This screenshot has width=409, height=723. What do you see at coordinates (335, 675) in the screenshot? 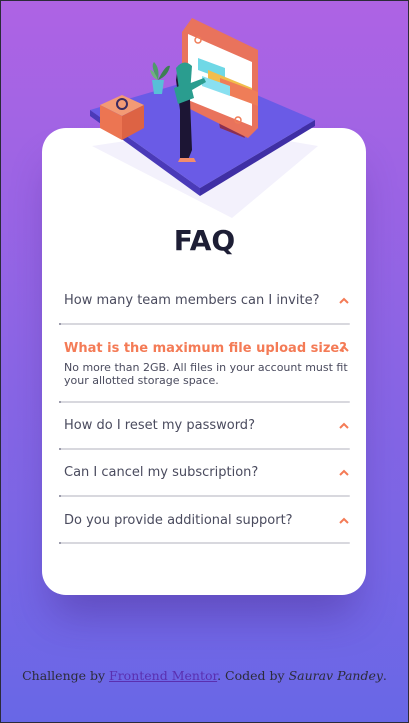
I see `coder-name: Saurav Pandey` at bounding box center [335, 675].